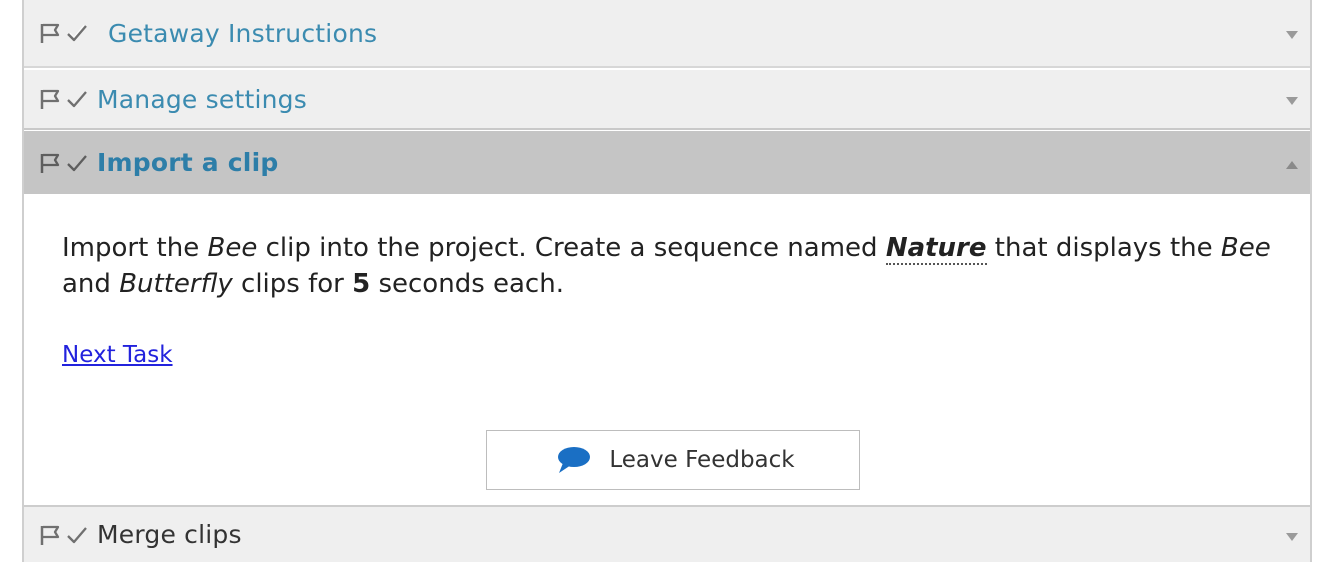  I want to click on clip-name-butterfly: Butterfly, so click(176, 284).